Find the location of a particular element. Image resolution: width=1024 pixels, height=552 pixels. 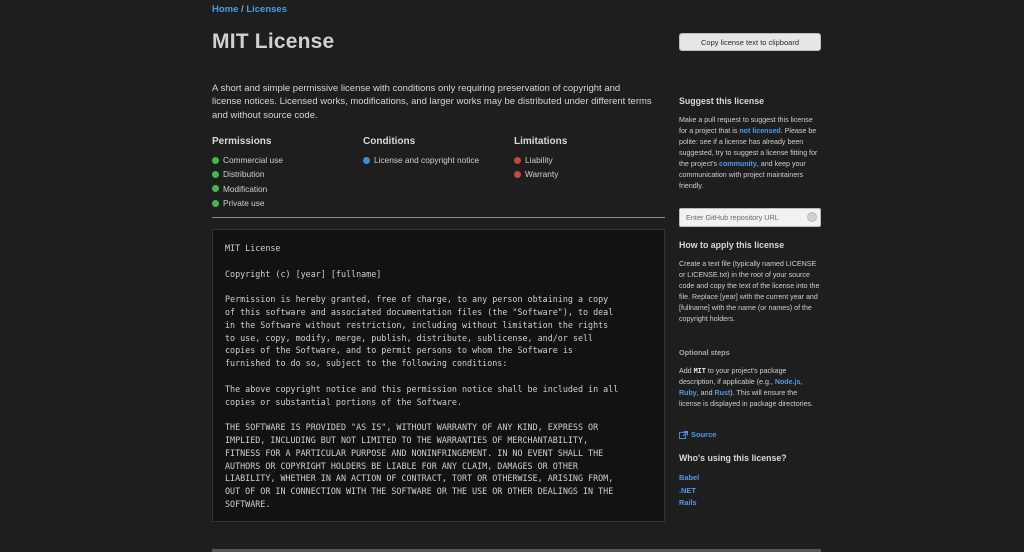

rust-link: Rust is located at coordinates (722, 393).